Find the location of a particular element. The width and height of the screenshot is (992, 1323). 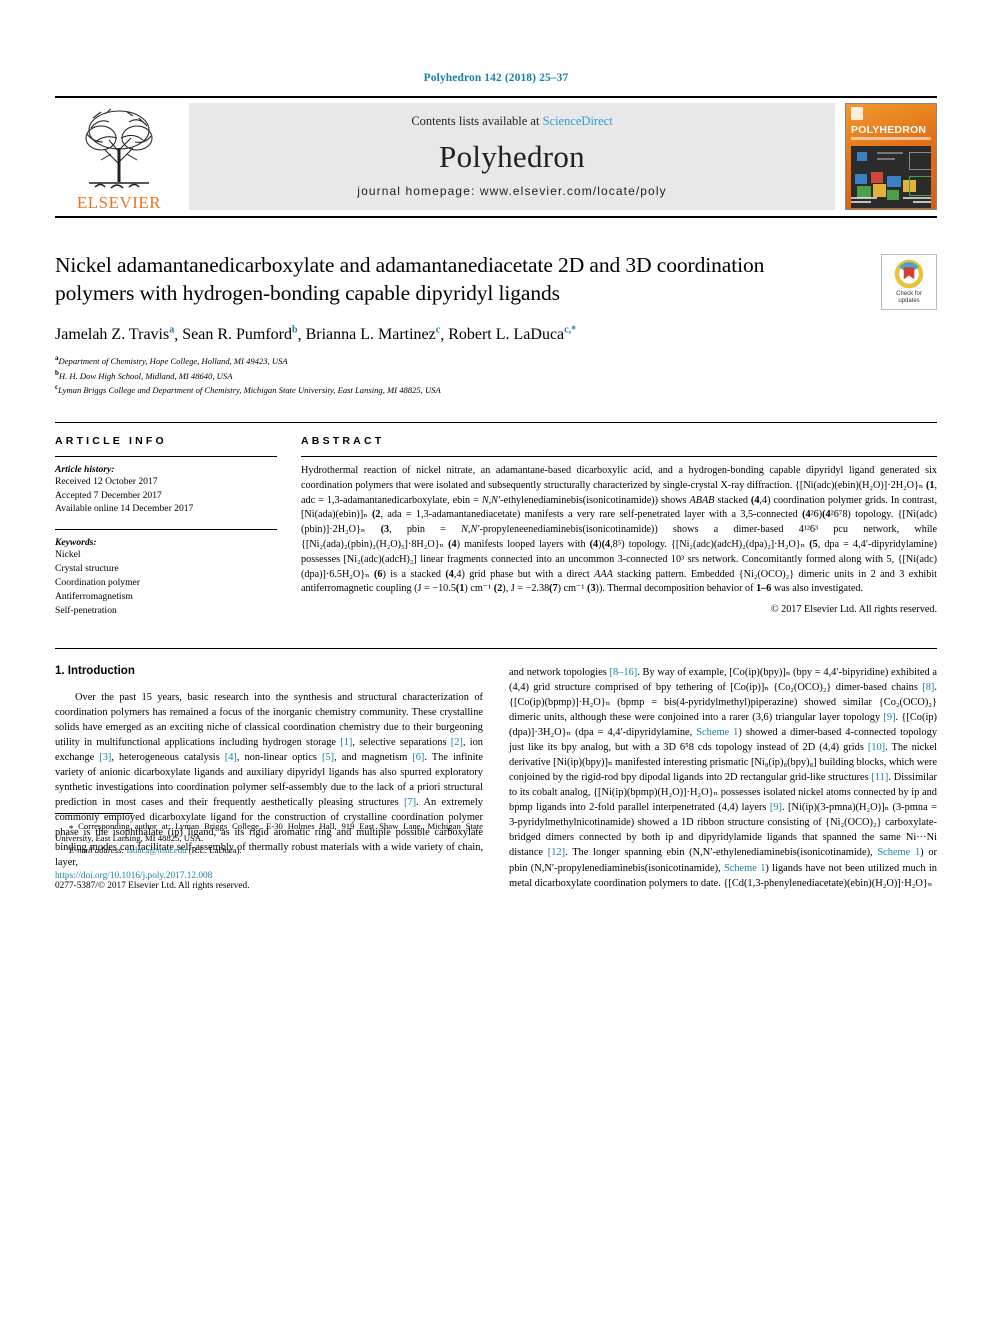

crossmark-icon is located at coordinates (909, 274).